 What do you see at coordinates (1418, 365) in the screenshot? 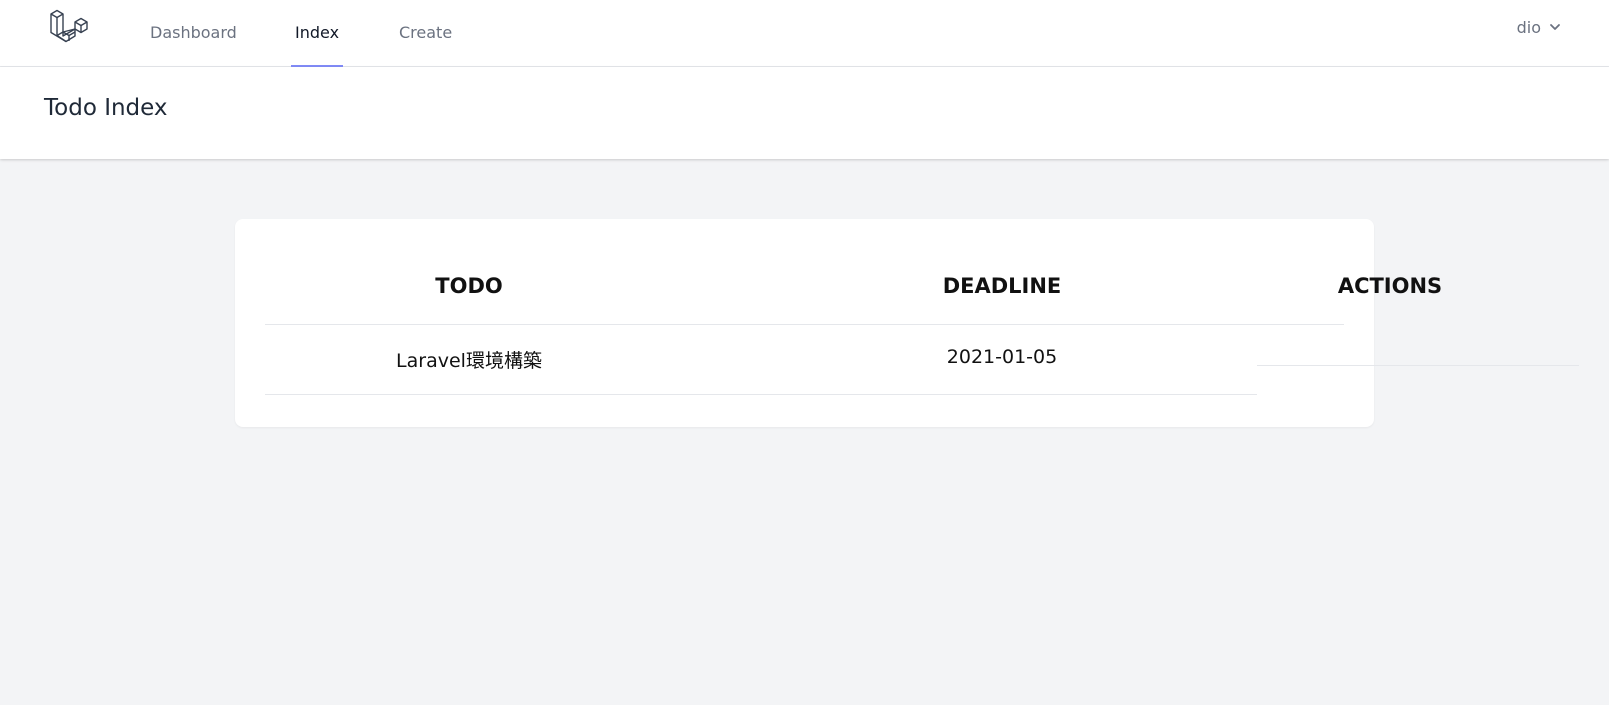
I see `actions-cell-divider` at bounding box center [1418, 365].